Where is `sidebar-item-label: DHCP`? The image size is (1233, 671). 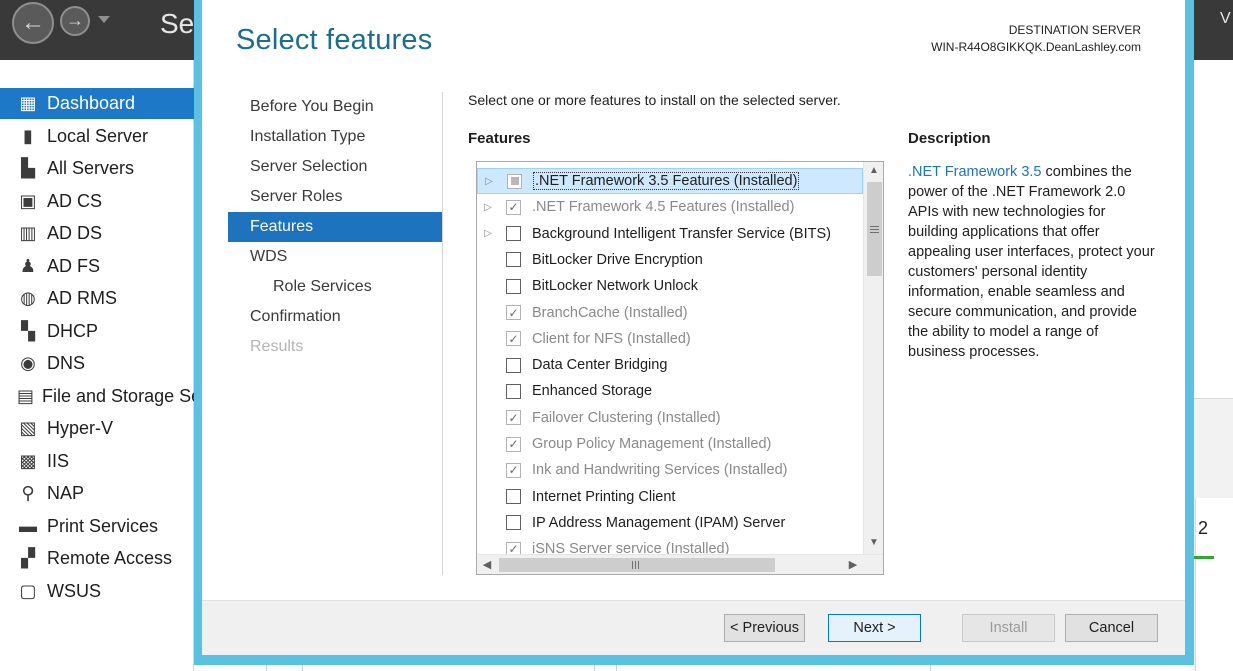 sidebar-item-label: DHCP is located at coordinates (73, 330).